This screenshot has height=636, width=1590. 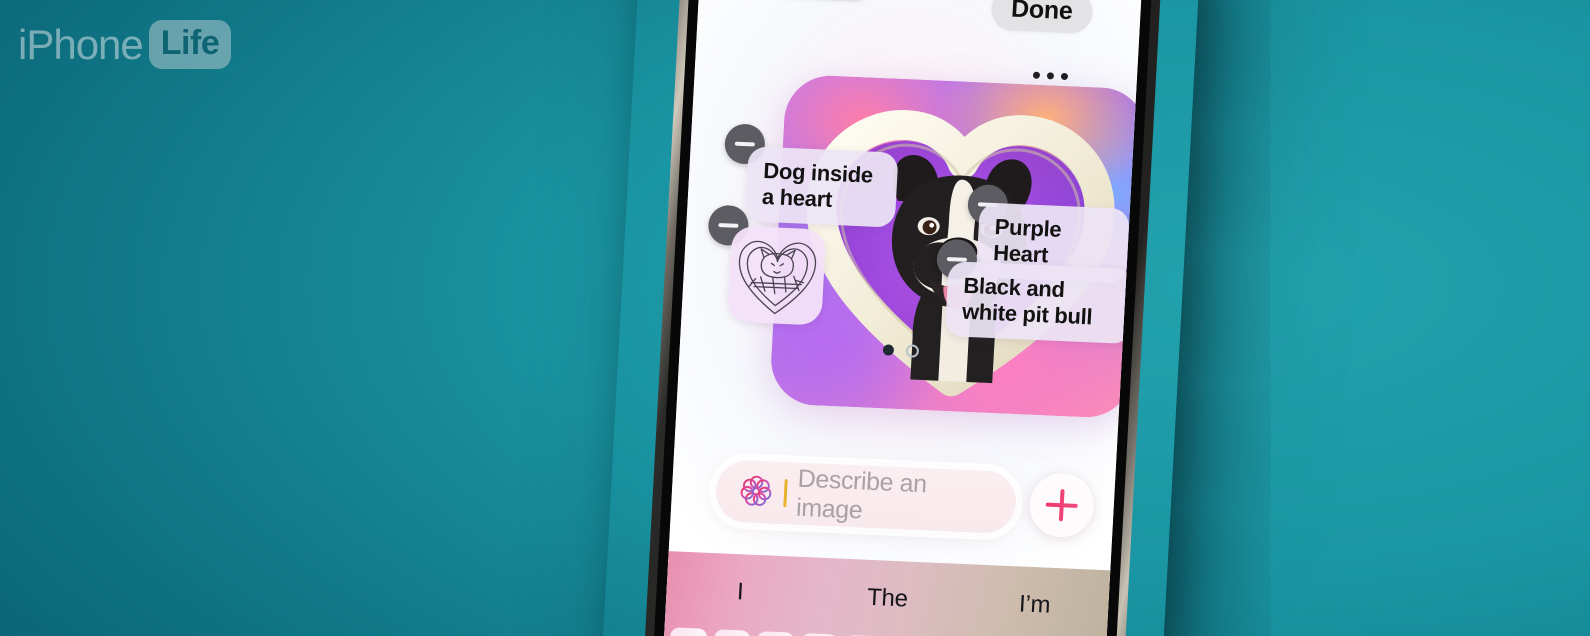 What do you see at coordinates (1042, 17) in the screenshot?
I see `done-button: Done` at bounding box center [1042, 17].